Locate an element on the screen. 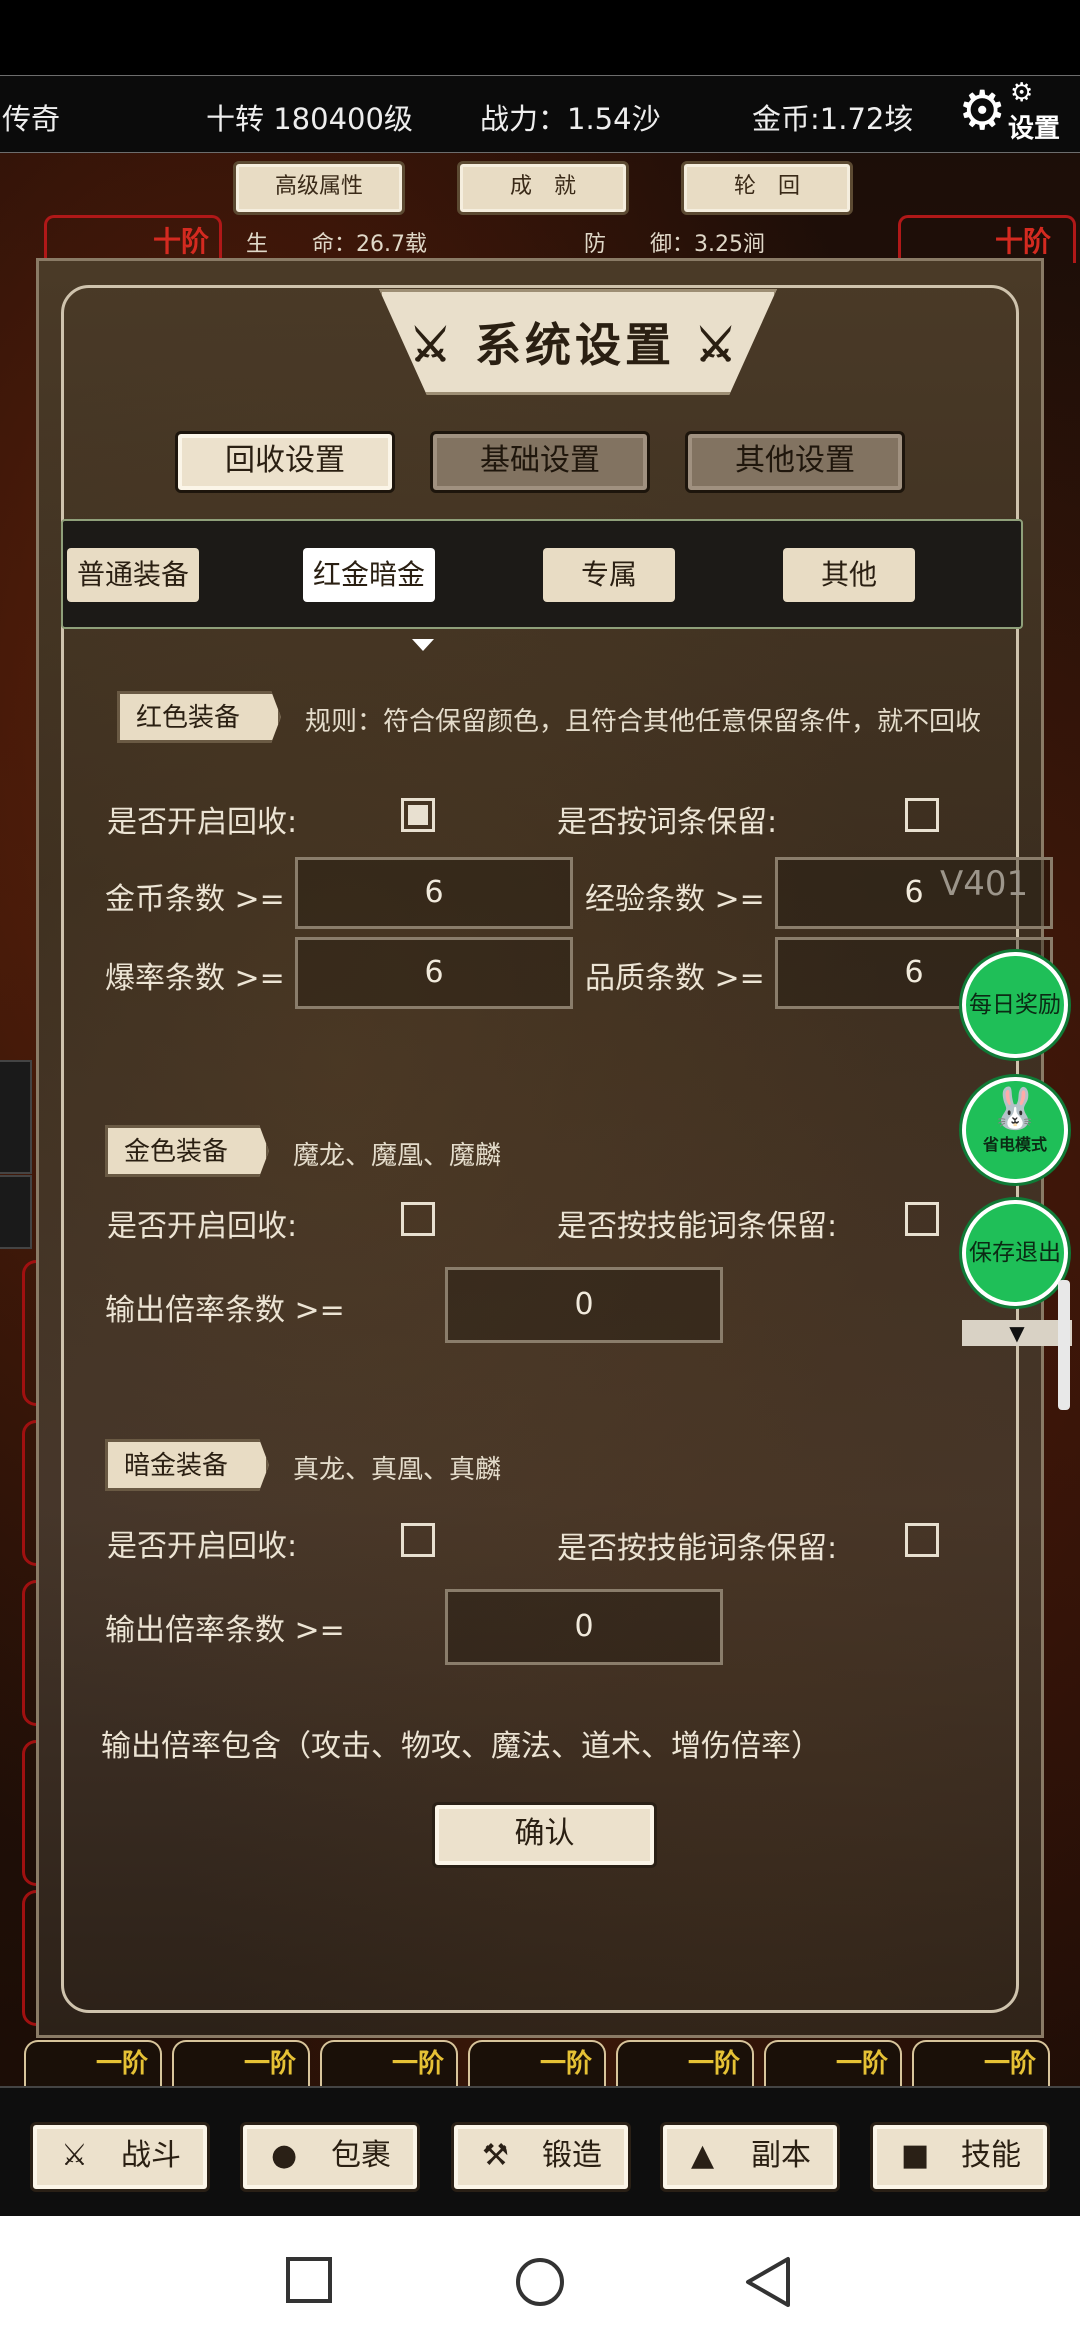 Image resolution: width=1080 pixels, height=2340 pixels. collapse-toggle: ▼ is located at coordinates (1017, 1333).